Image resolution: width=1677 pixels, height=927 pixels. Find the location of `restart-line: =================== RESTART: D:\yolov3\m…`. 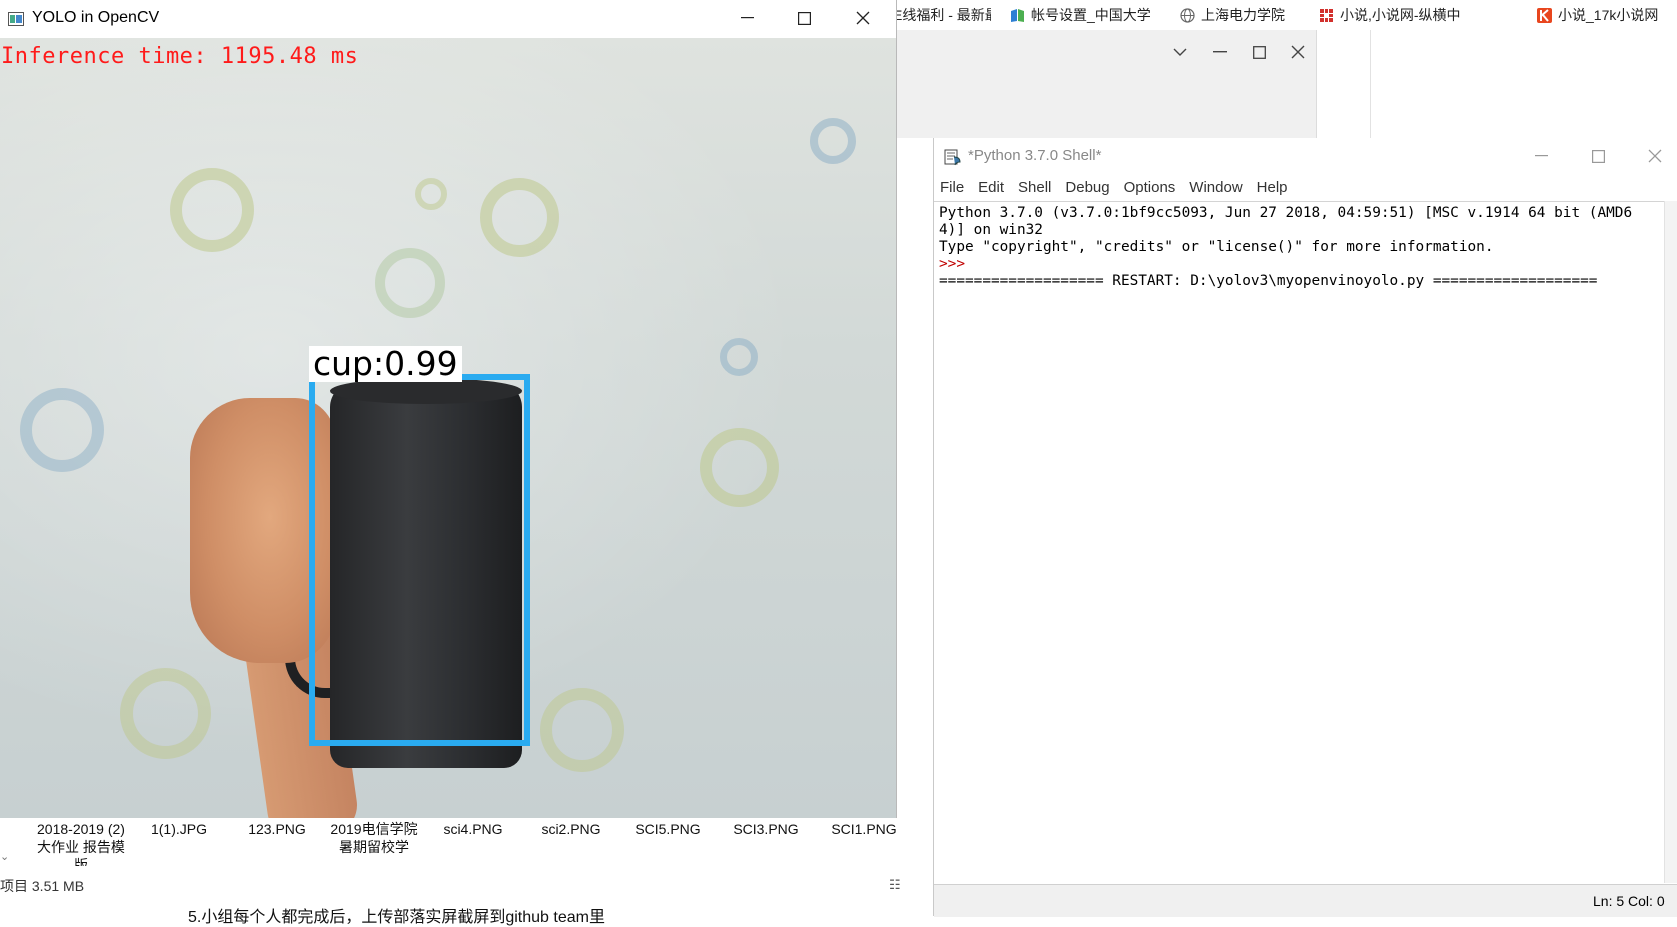

restart-line: =================== RESTART: D:\yolov3\m… is located at coordinates (1268, 281).